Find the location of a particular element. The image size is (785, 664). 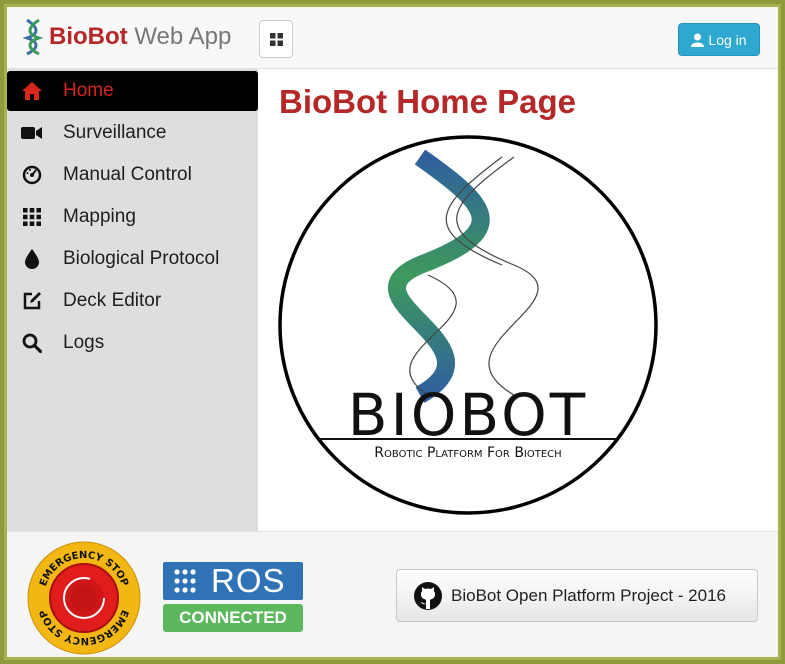

apps-grid-button is located at coordinates (276, 39).